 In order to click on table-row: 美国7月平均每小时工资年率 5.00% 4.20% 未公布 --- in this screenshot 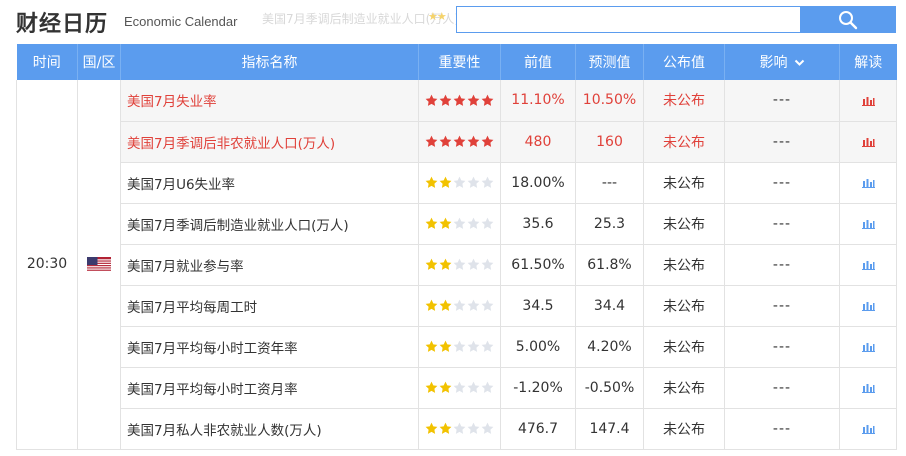, I will do `click(457, 346)`.